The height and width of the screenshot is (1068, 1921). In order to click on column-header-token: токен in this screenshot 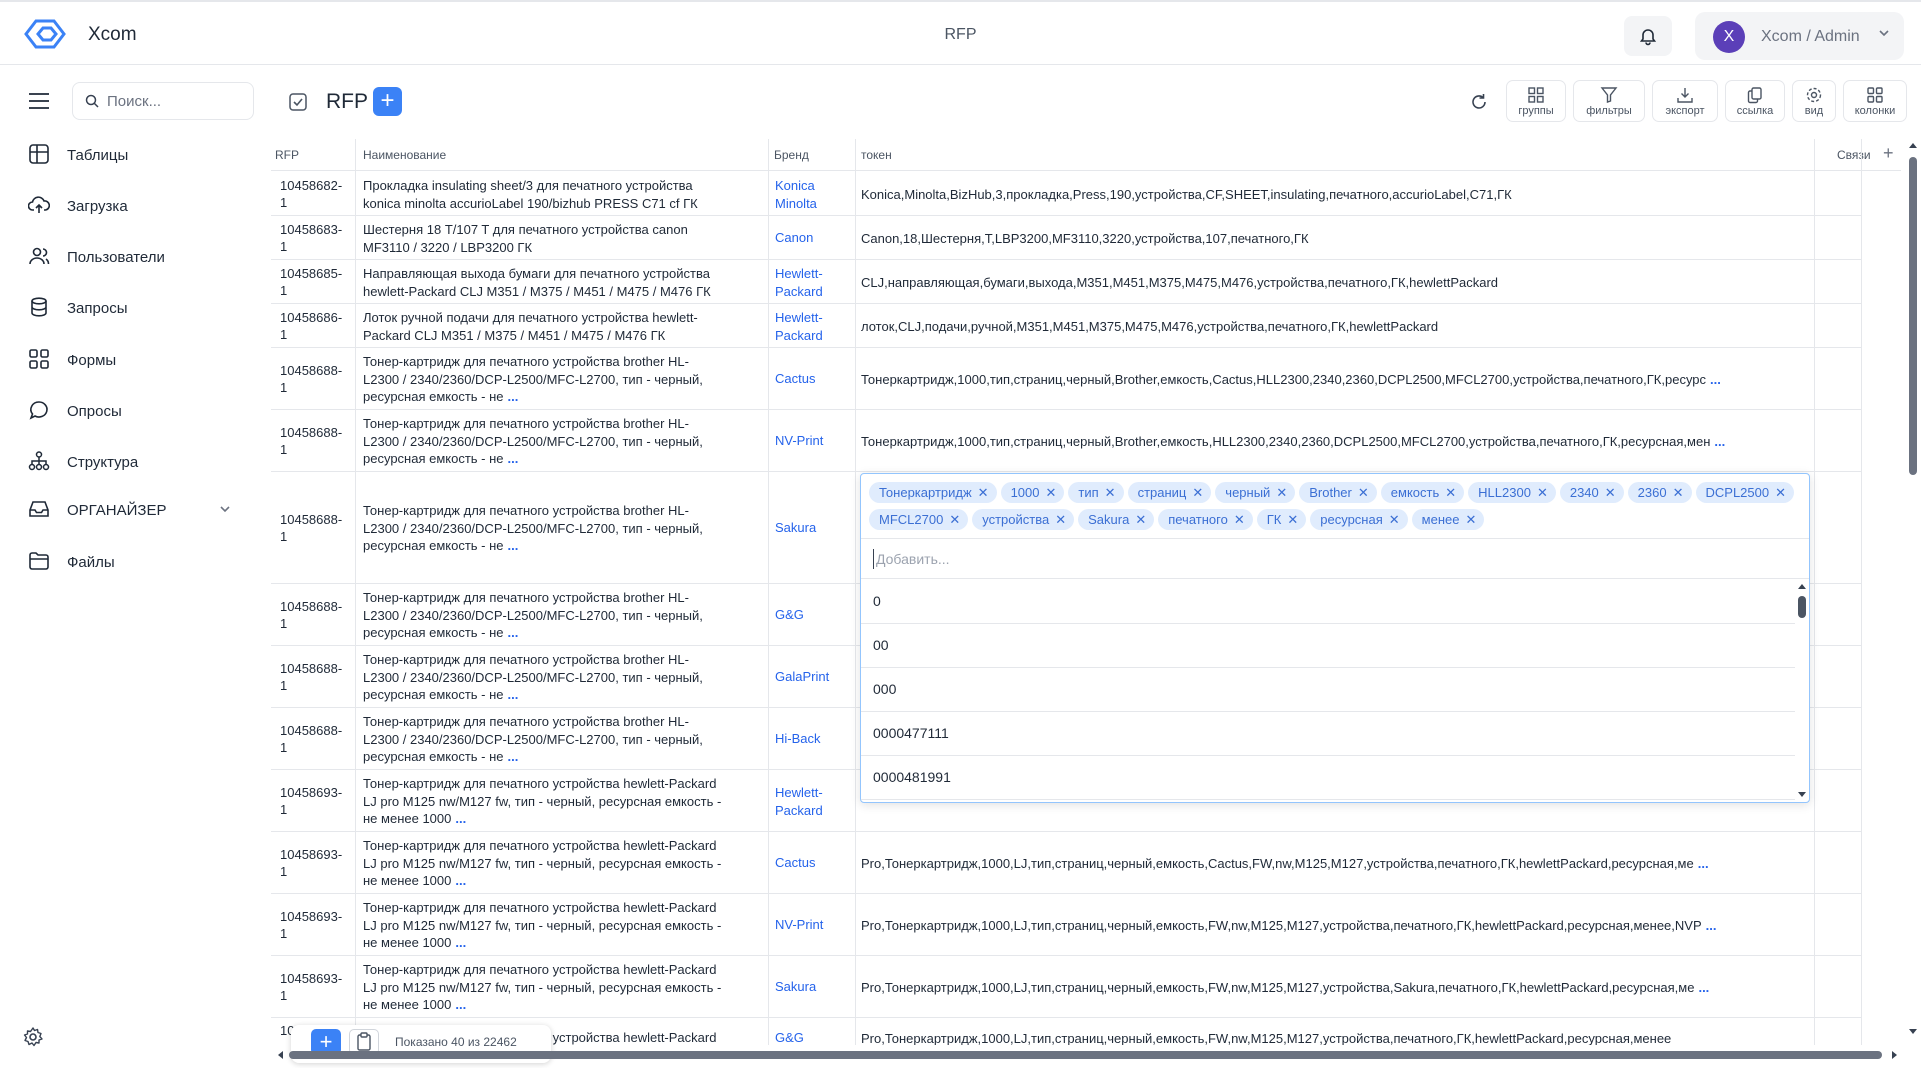, I will do `click(876, 155)`.